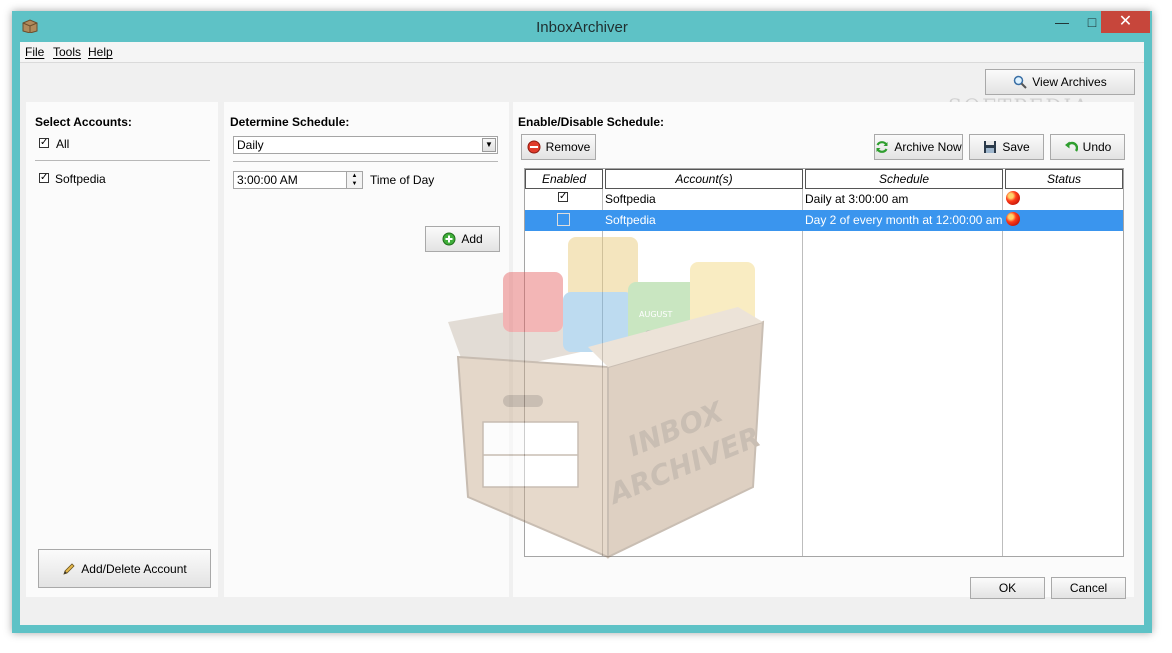 This screenshot has height=653, width=1172. I want to click on cancel-button: Cancel, so click(1088, 588).